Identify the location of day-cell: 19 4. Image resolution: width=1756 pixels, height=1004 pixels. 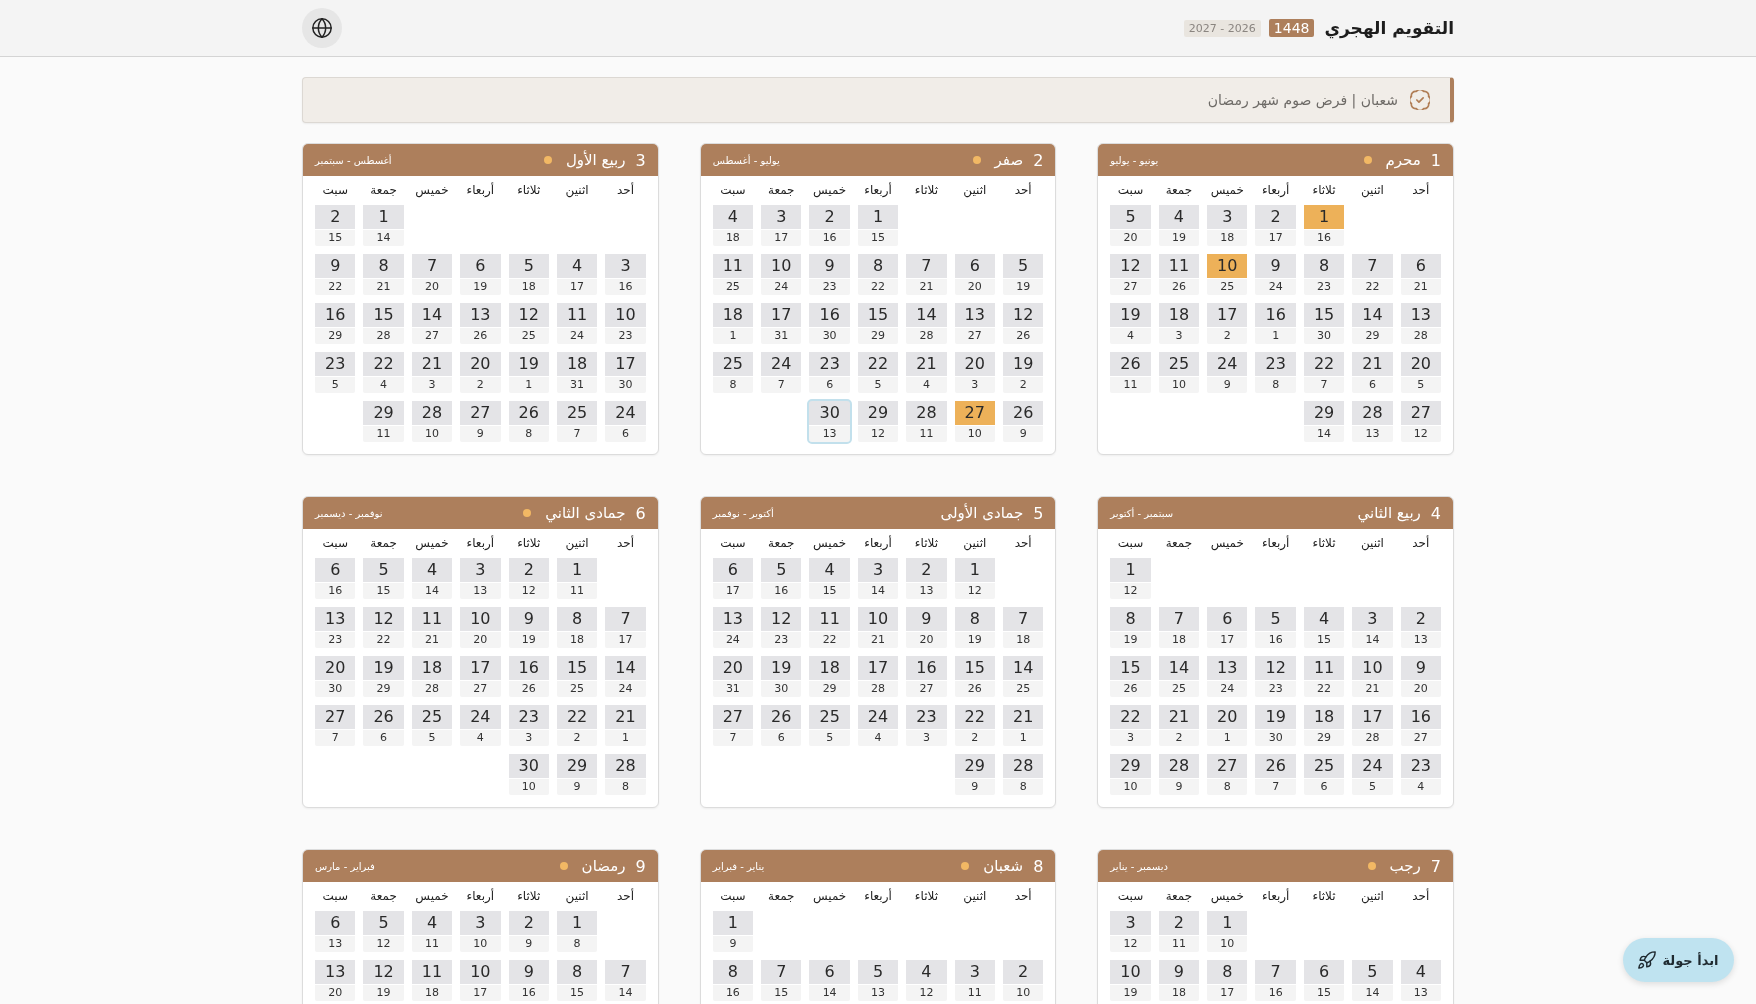
(1130, 323).